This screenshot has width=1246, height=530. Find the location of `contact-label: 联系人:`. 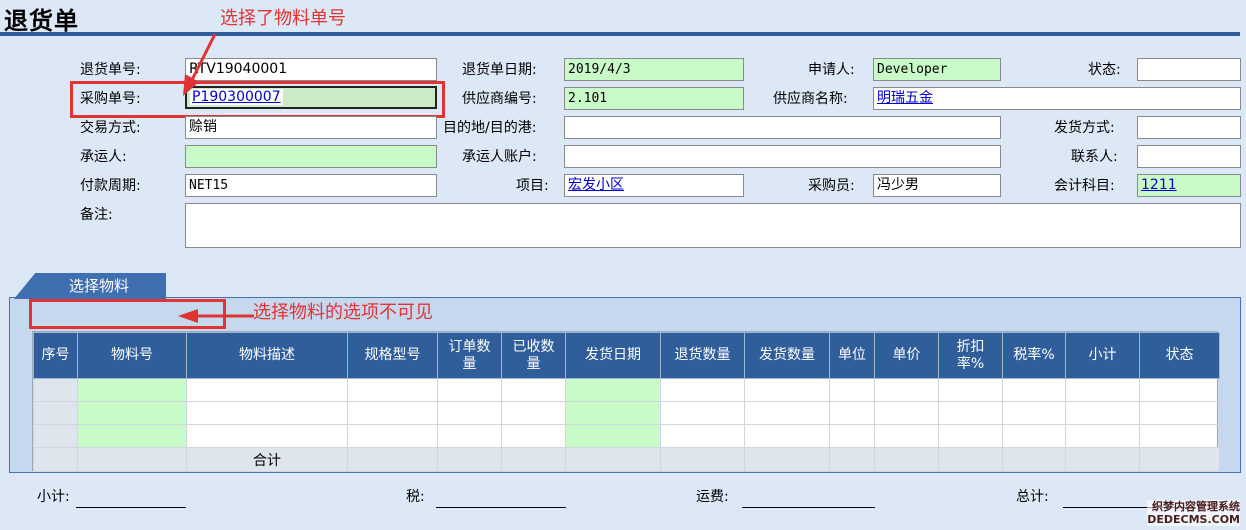

contact-label: 联系人: is located at coordinates (1094, 157).